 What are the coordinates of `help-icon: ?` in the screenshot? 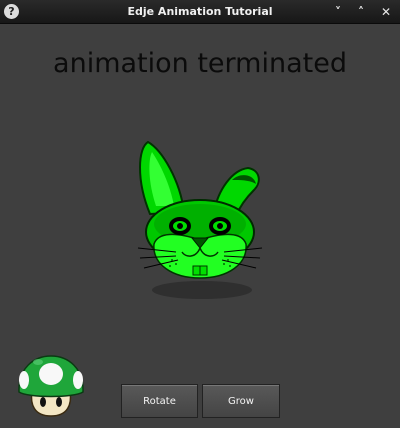 It's located at (11, 11).